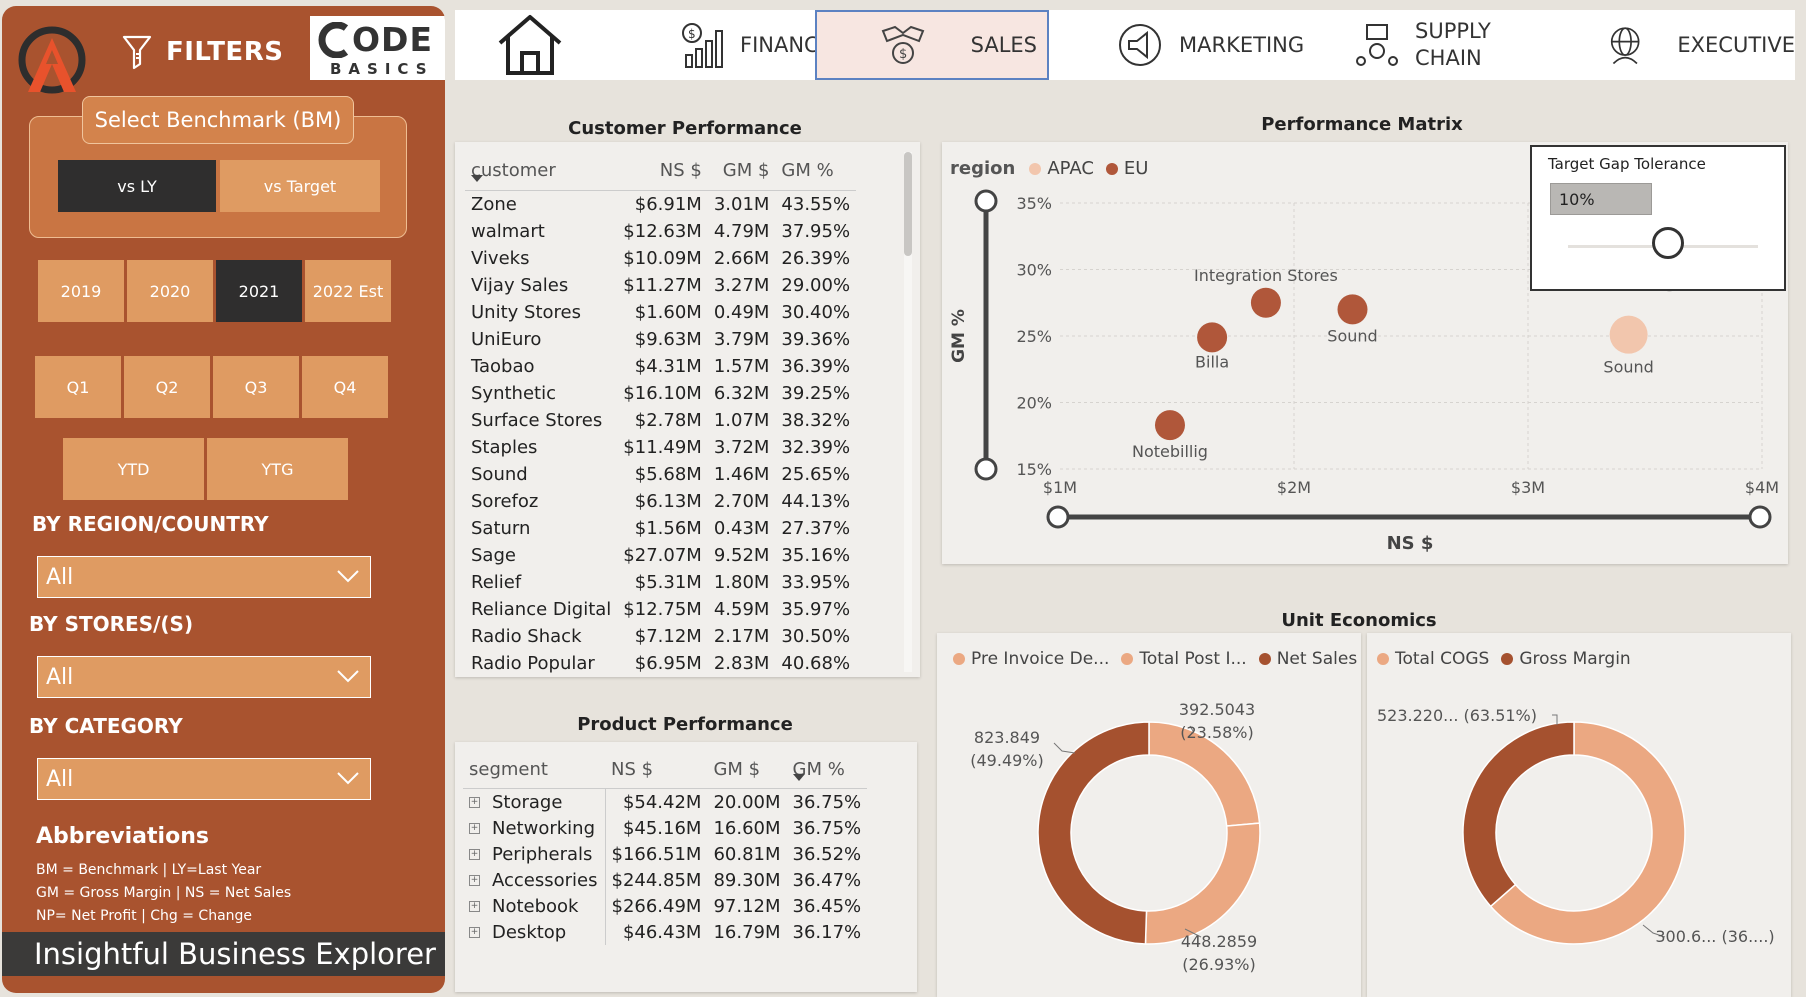 Image resolution: width=1806 pixels, height=997 pixels. I want to click on gm-pct-cell: 36.39%, so click(816, 366).